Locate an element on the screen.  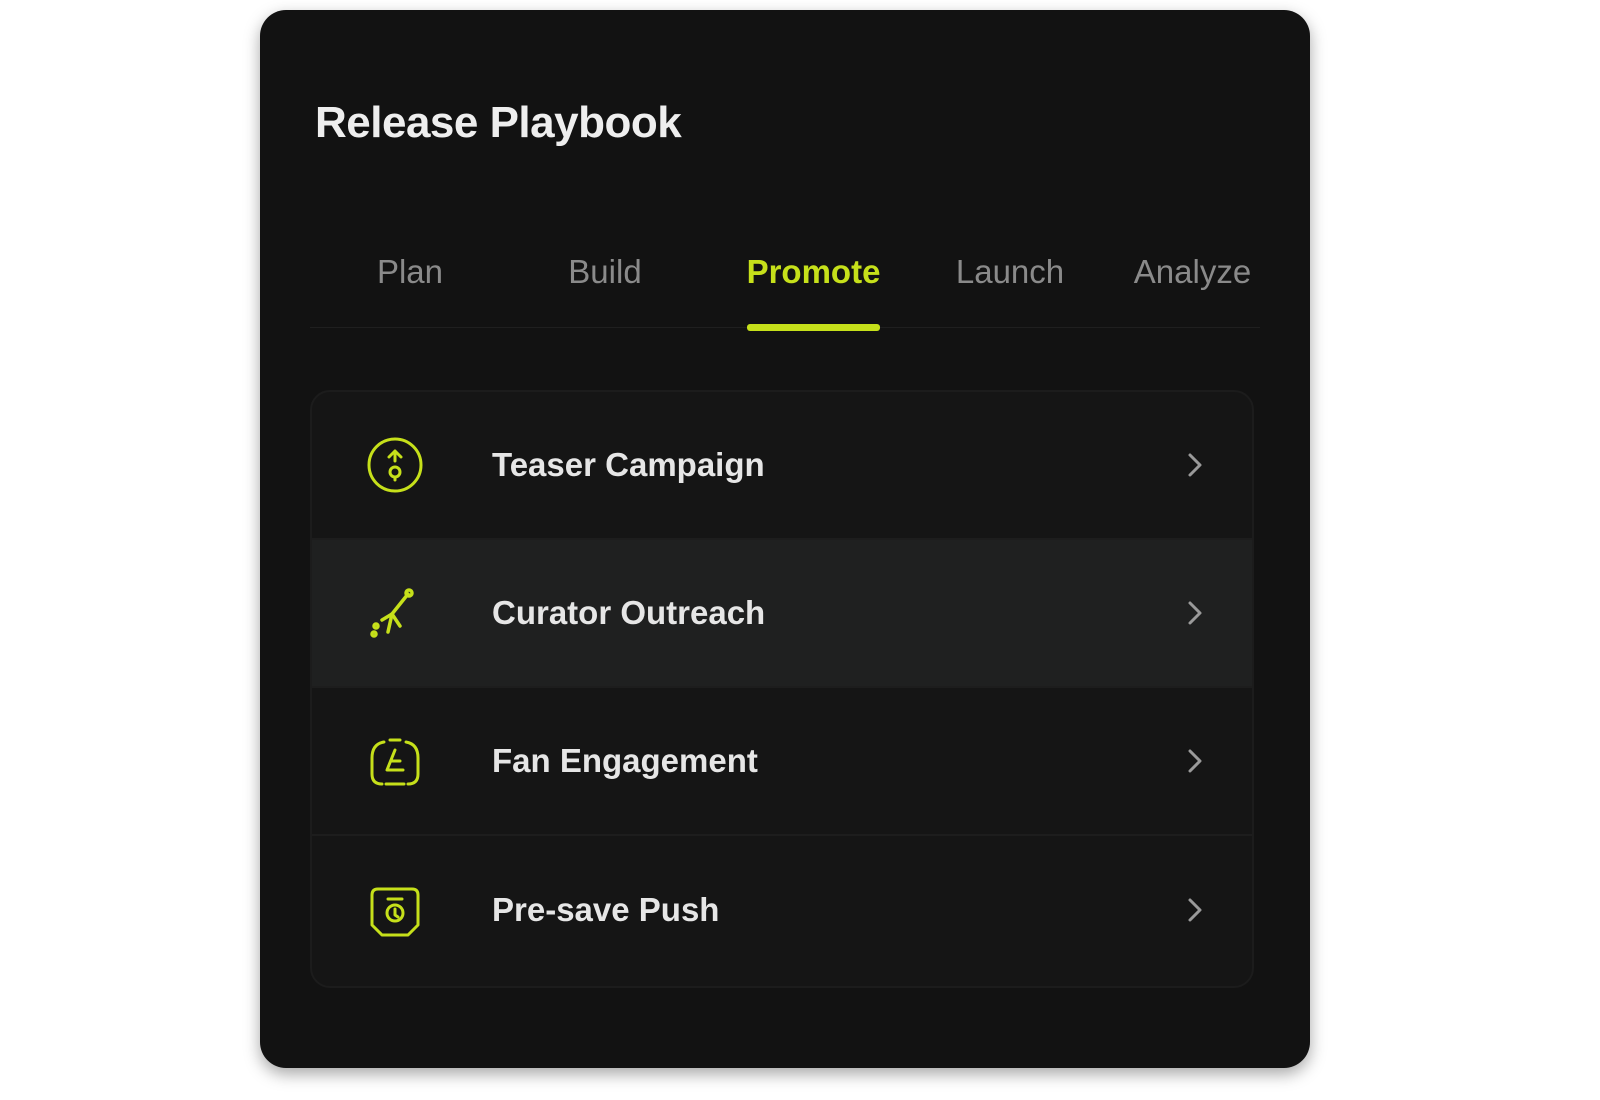
fan-engagement-icon is located at coordinates (395, 761).